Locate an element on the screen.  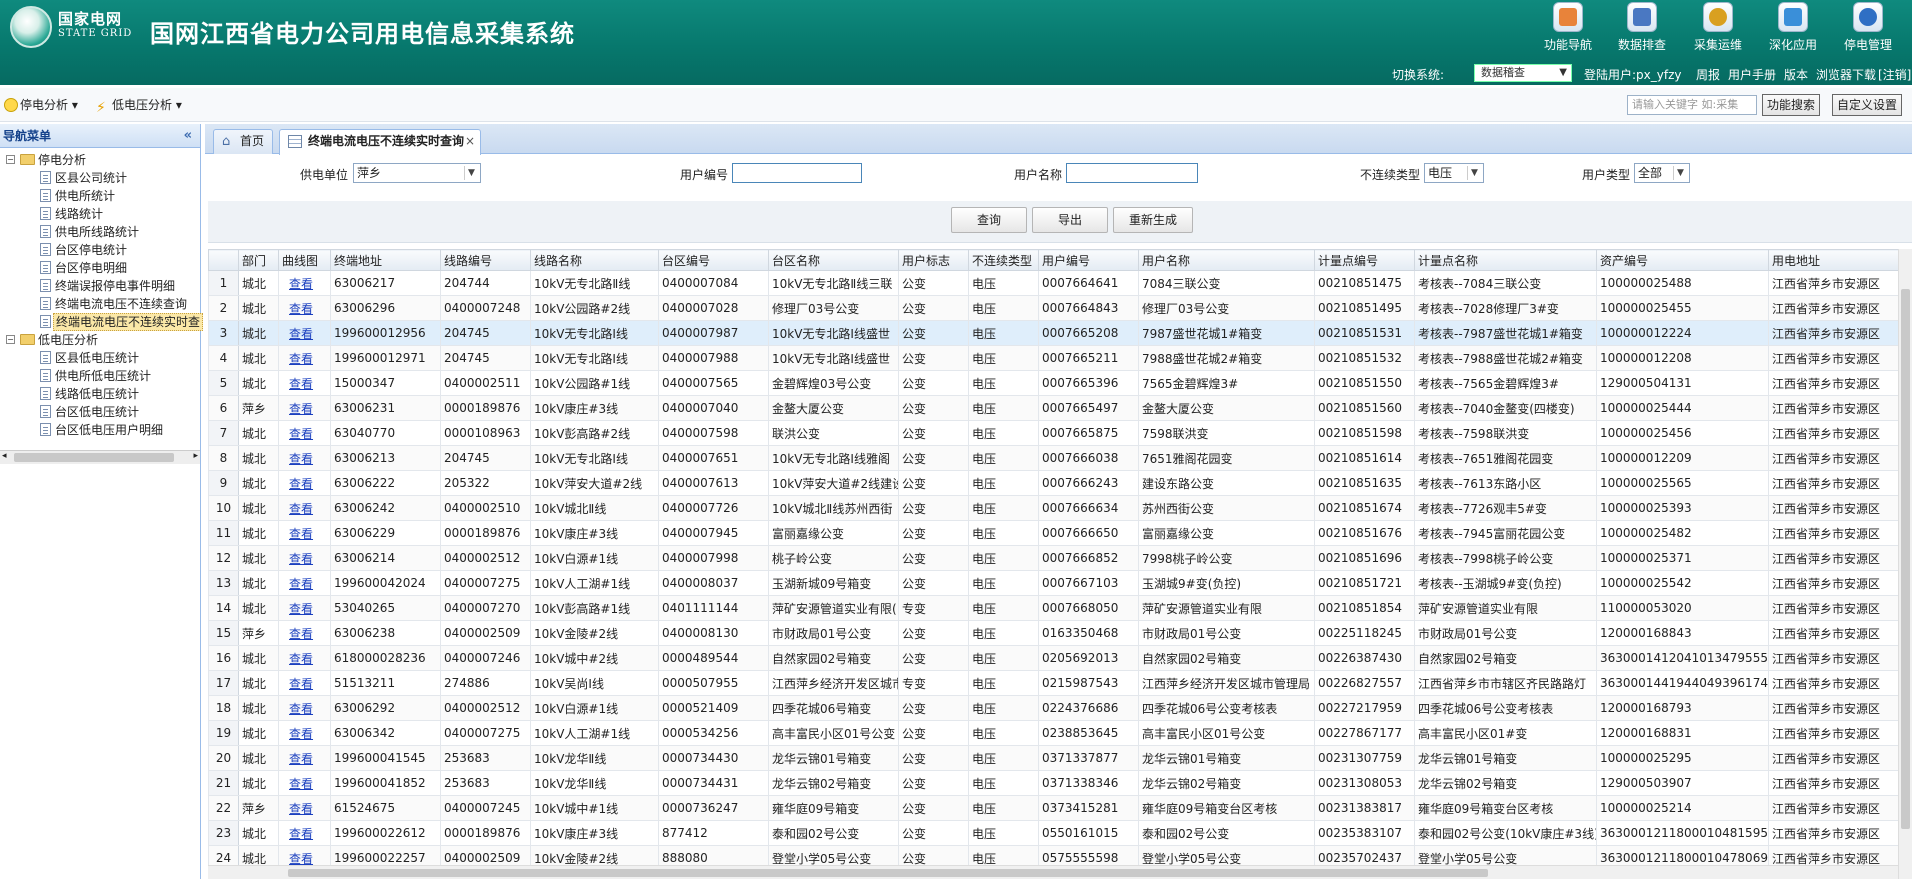
column-header: 终端地址 is located at coordinates (385, 260).